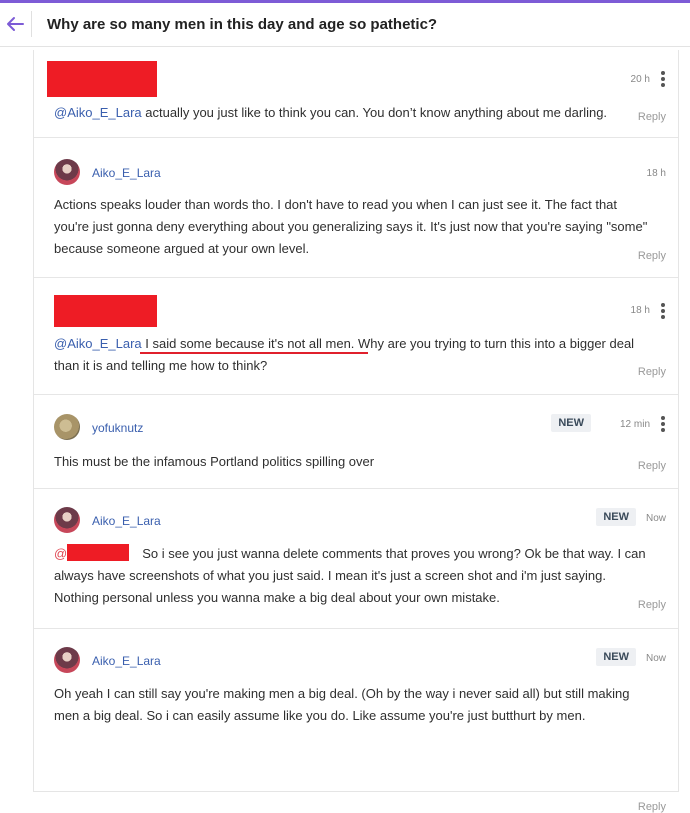  Describe the element at coordinates (254, 353) in the screenshot. I see `red-underline` at that location.